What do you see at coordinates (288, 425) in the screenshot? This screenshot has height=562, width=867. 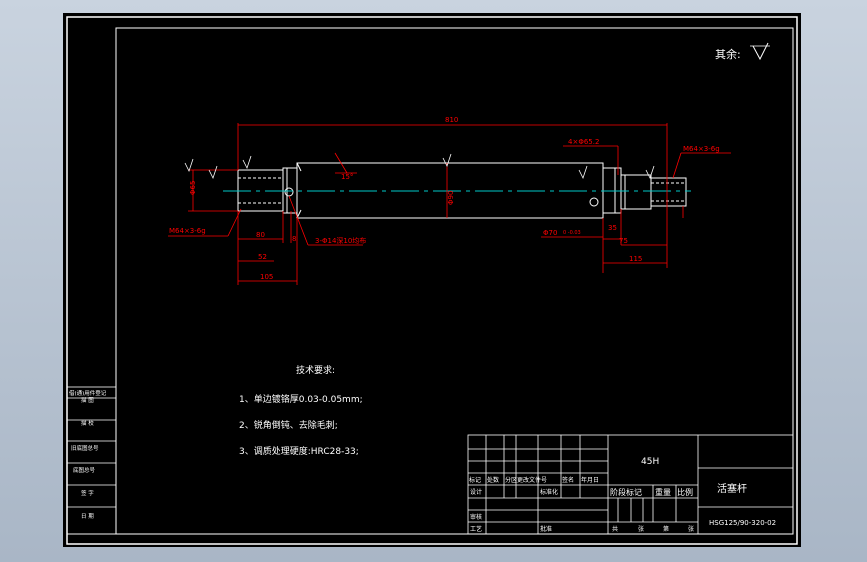 I see `svg-text: 2、锐角倒钝、去除毛刺;` at bounding box center [288, 425].